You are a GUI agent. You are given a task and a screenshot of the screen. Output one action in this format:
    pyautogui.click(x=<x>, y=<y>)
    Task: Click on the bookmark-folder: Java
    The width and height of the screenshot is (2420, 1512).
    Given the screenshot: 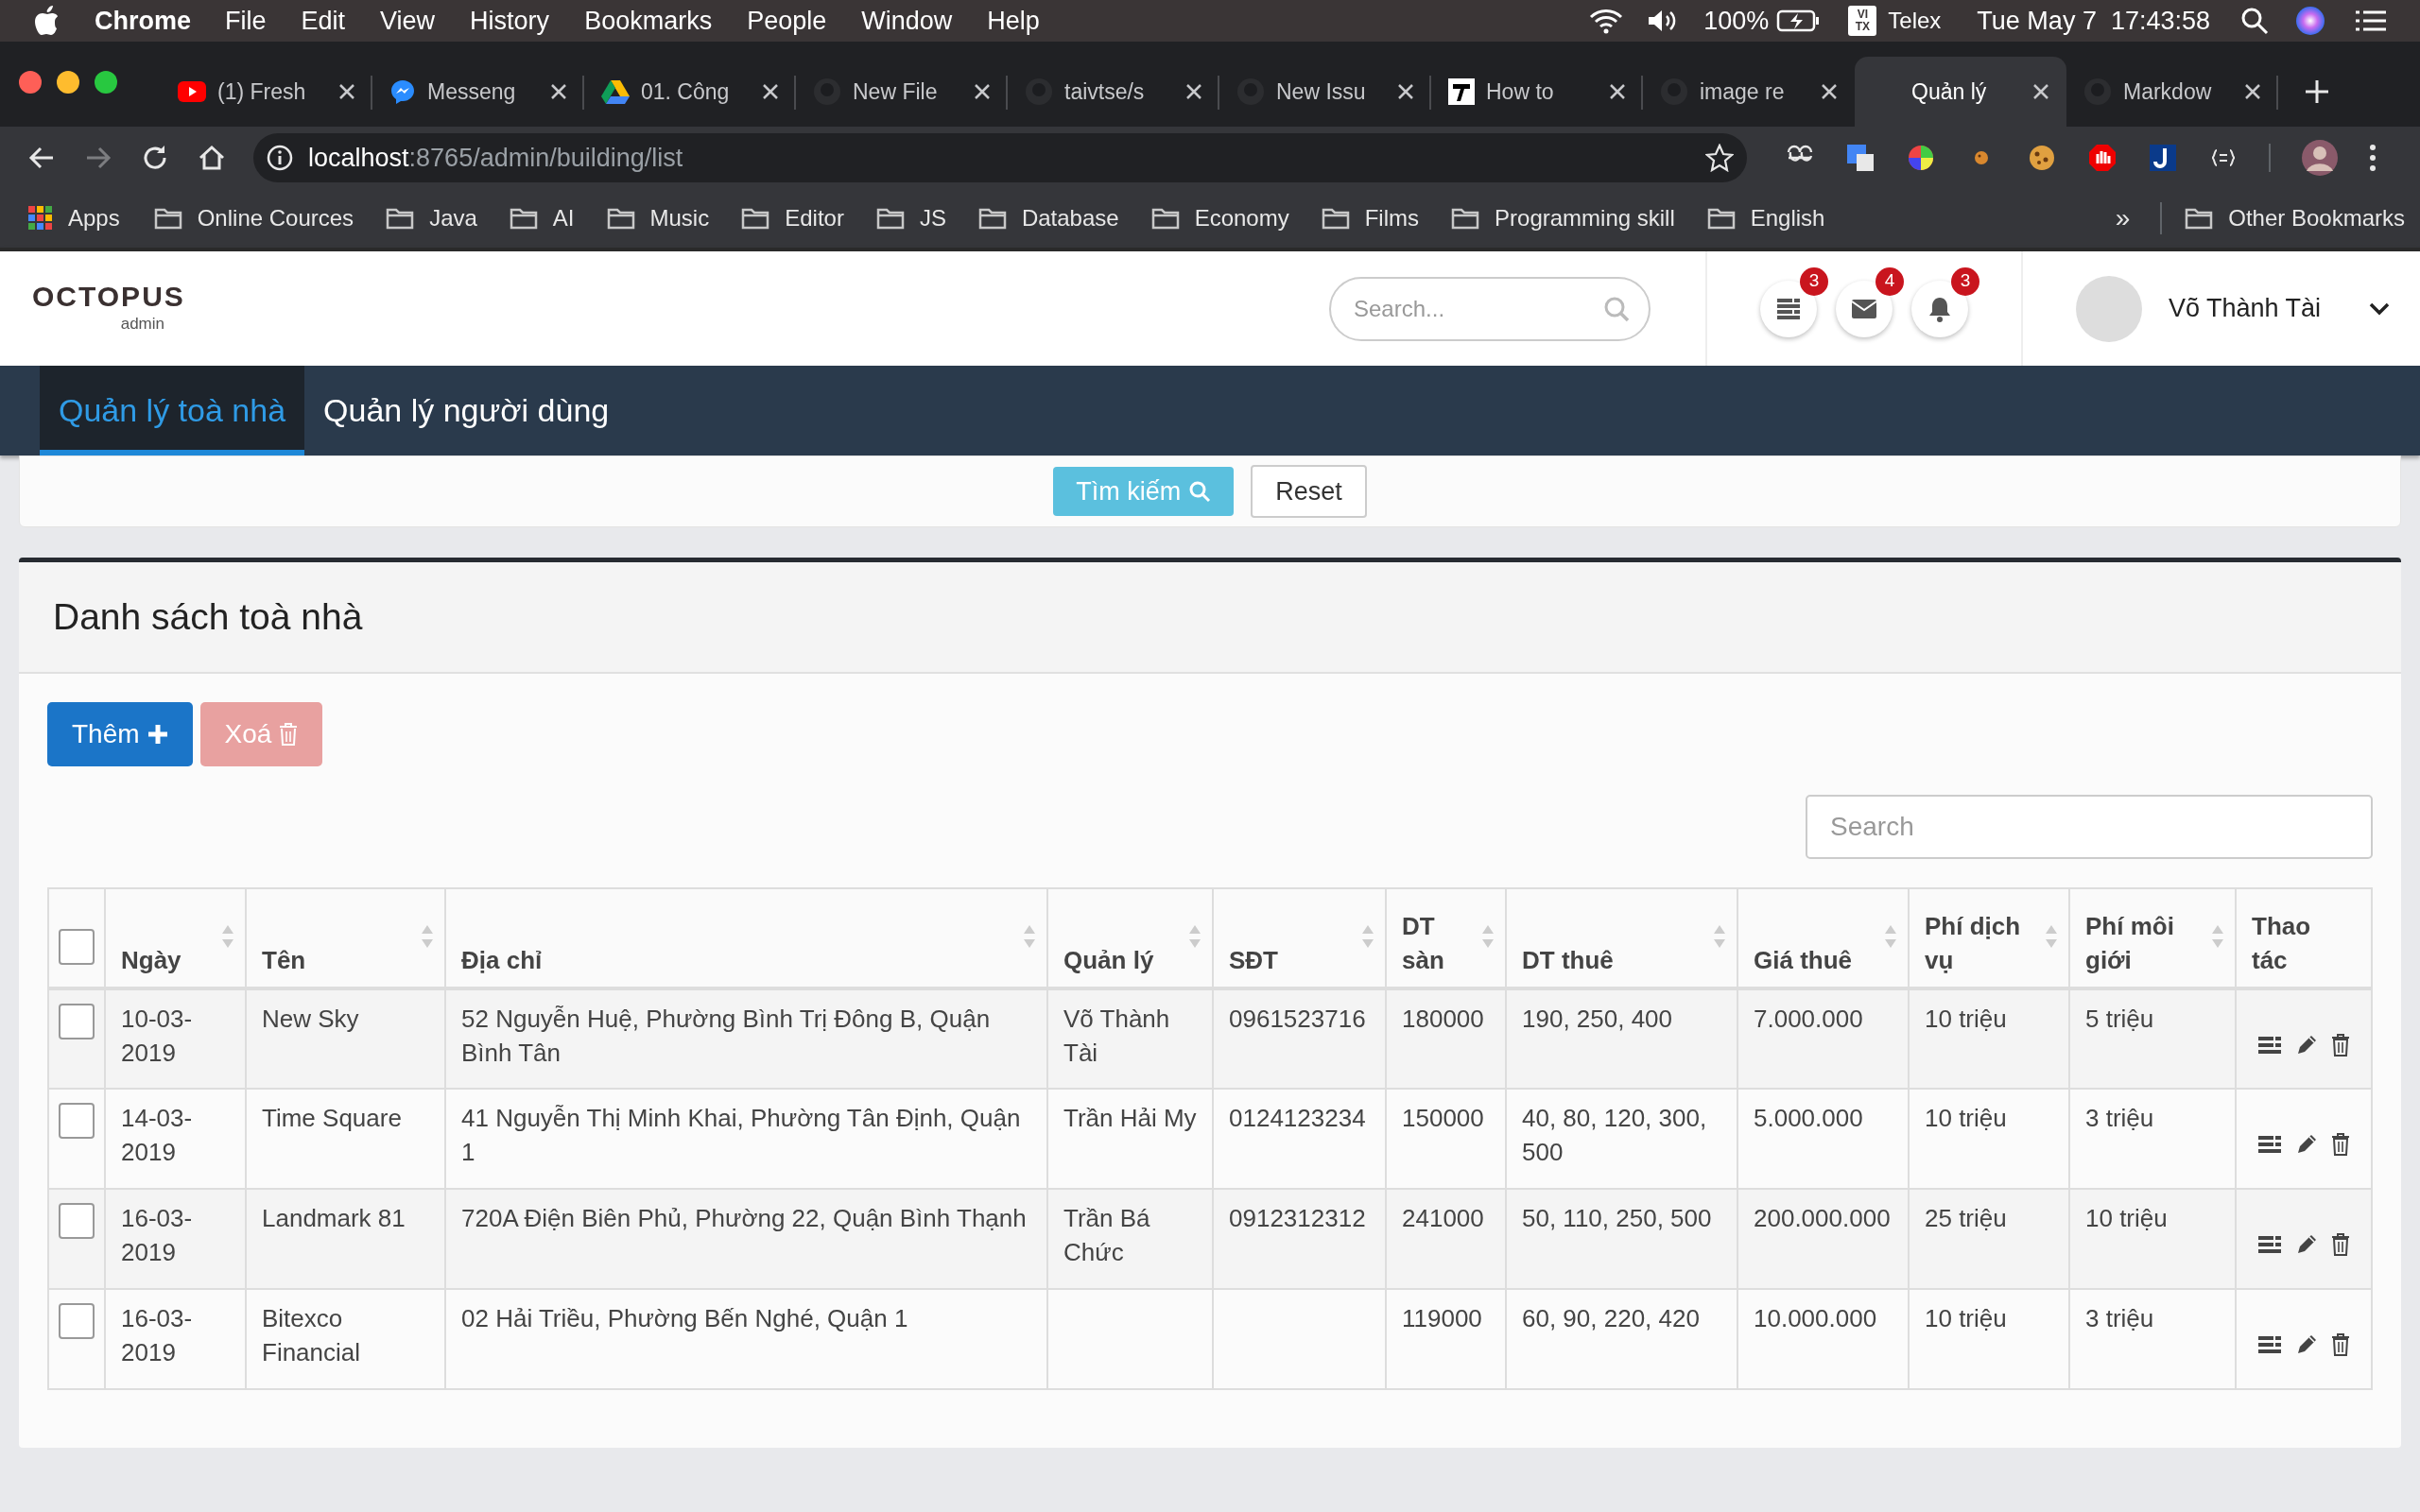 What is the action you would take?
    pyautogui.click(x=431, y=218)
    